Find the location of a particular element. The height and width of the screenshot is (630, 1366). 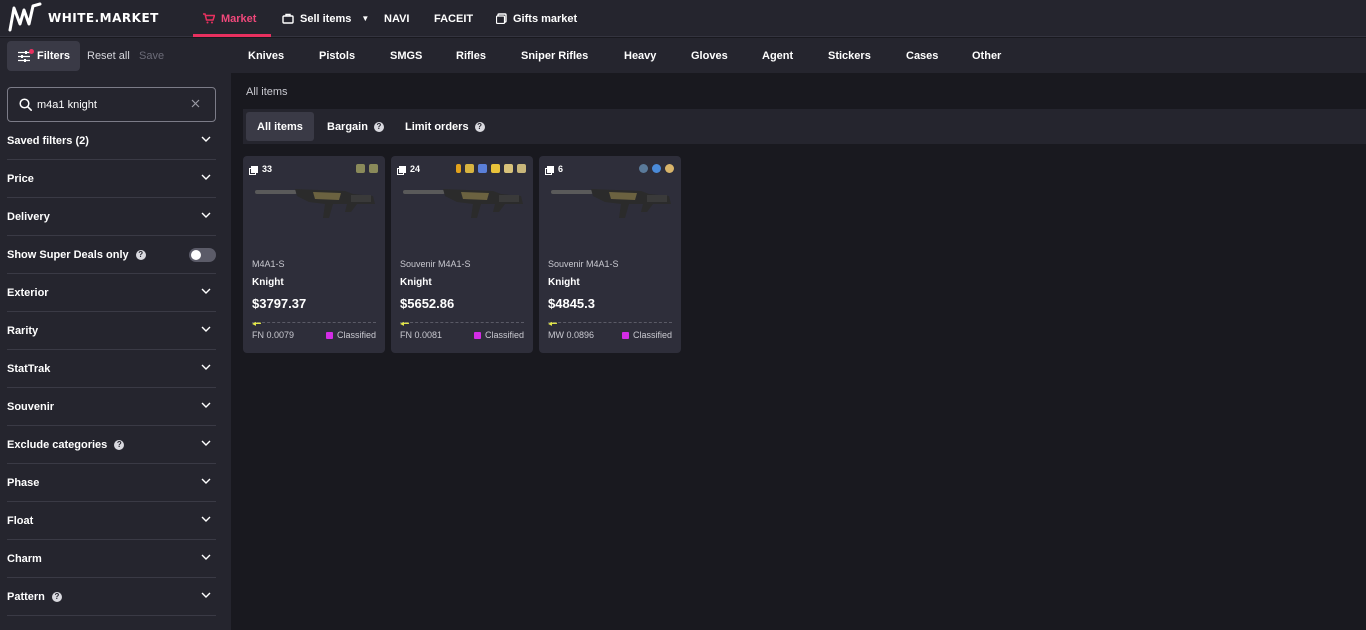

item-count-value: 6 is located at coordinates (561, 169).